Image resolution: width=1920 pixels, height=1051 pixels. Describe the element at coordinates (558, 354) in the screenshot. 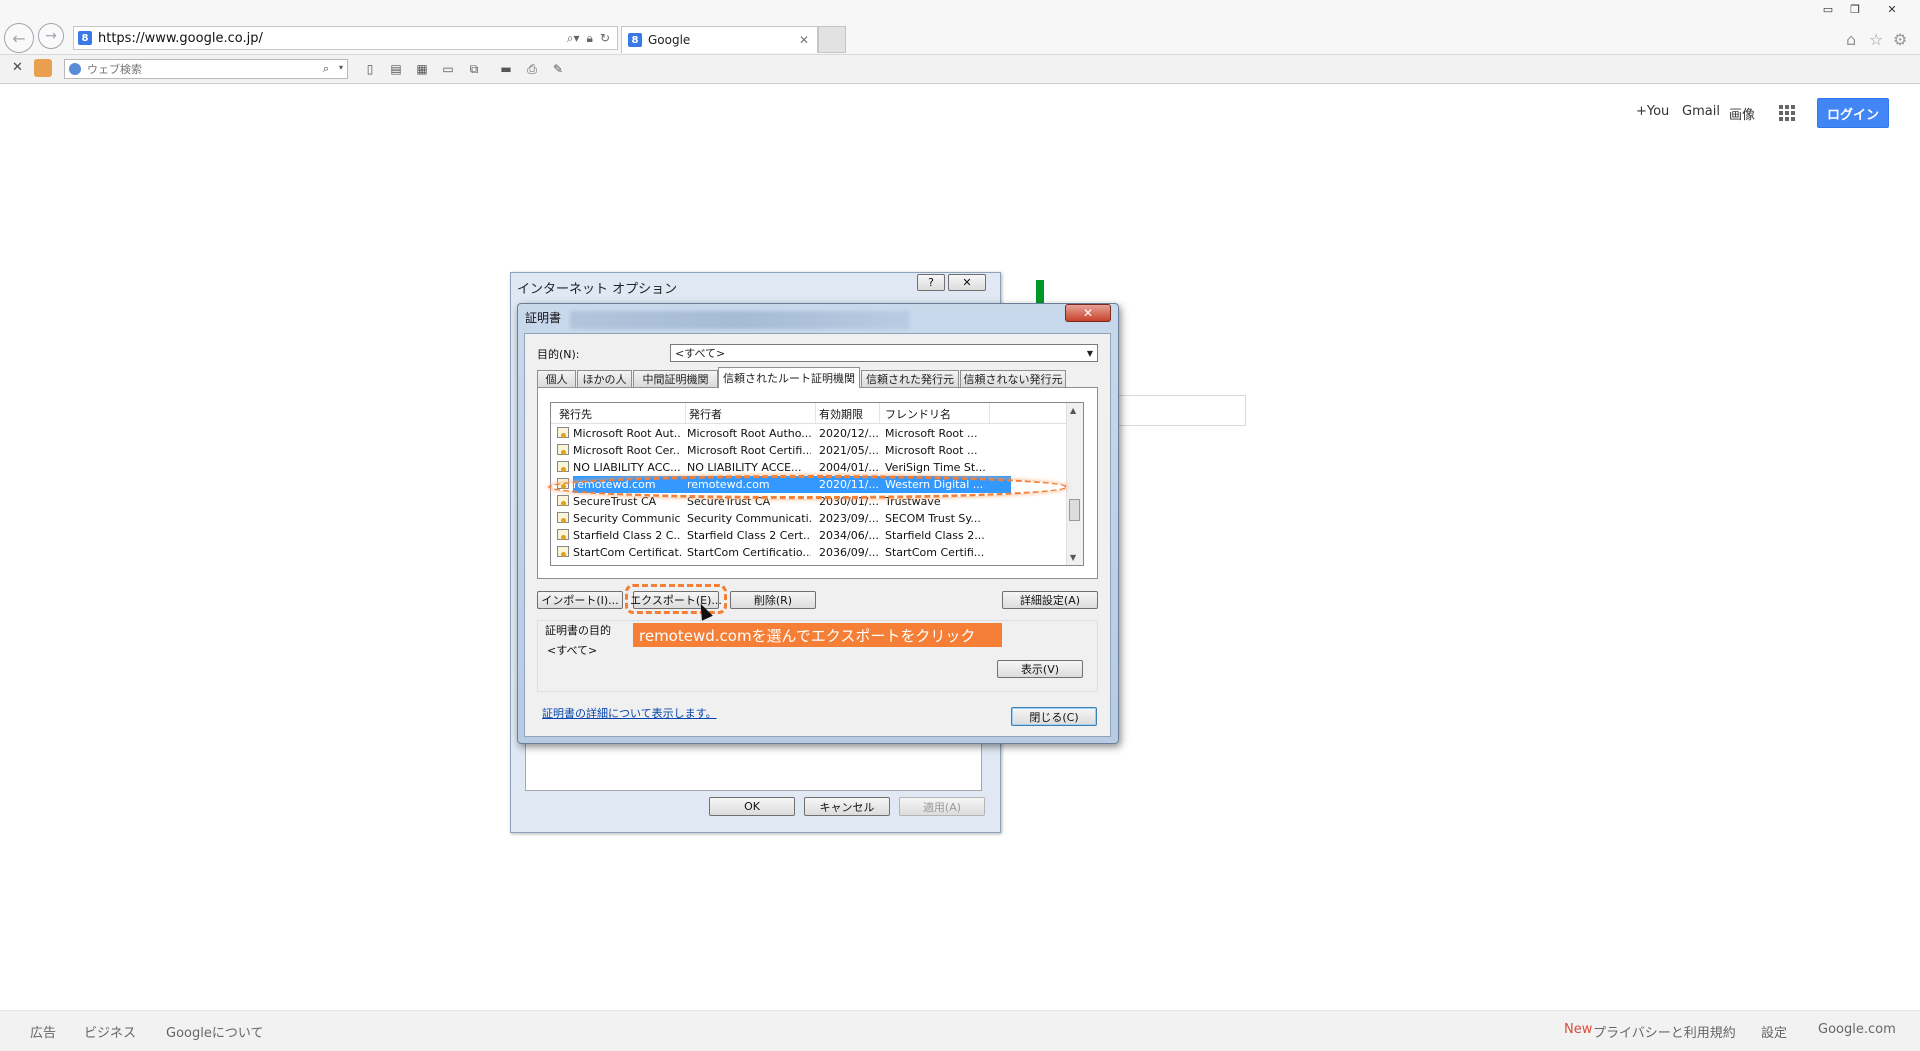

I see `purpose-label: 目的(N):` at that location.